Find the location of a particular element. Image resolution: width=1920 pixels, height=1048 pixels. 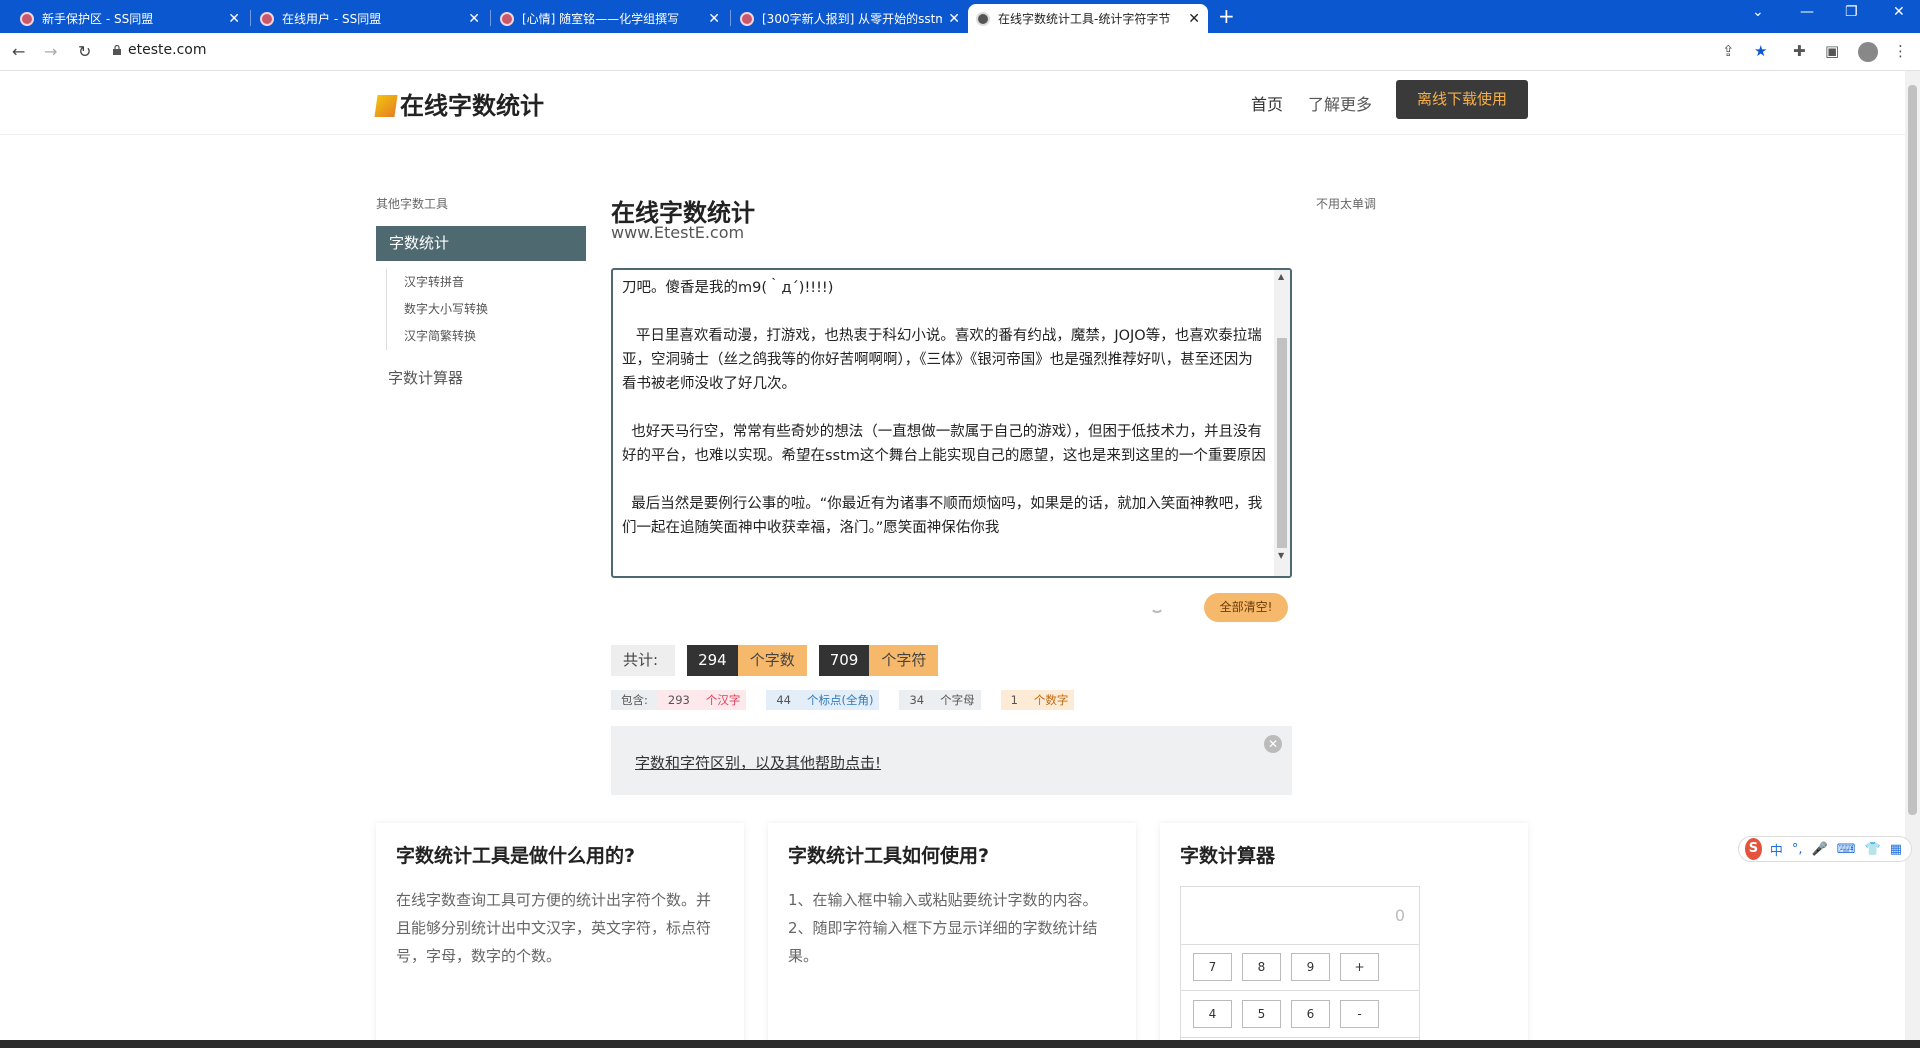

contains-label: 包含: is located at coordinates (634, 700).